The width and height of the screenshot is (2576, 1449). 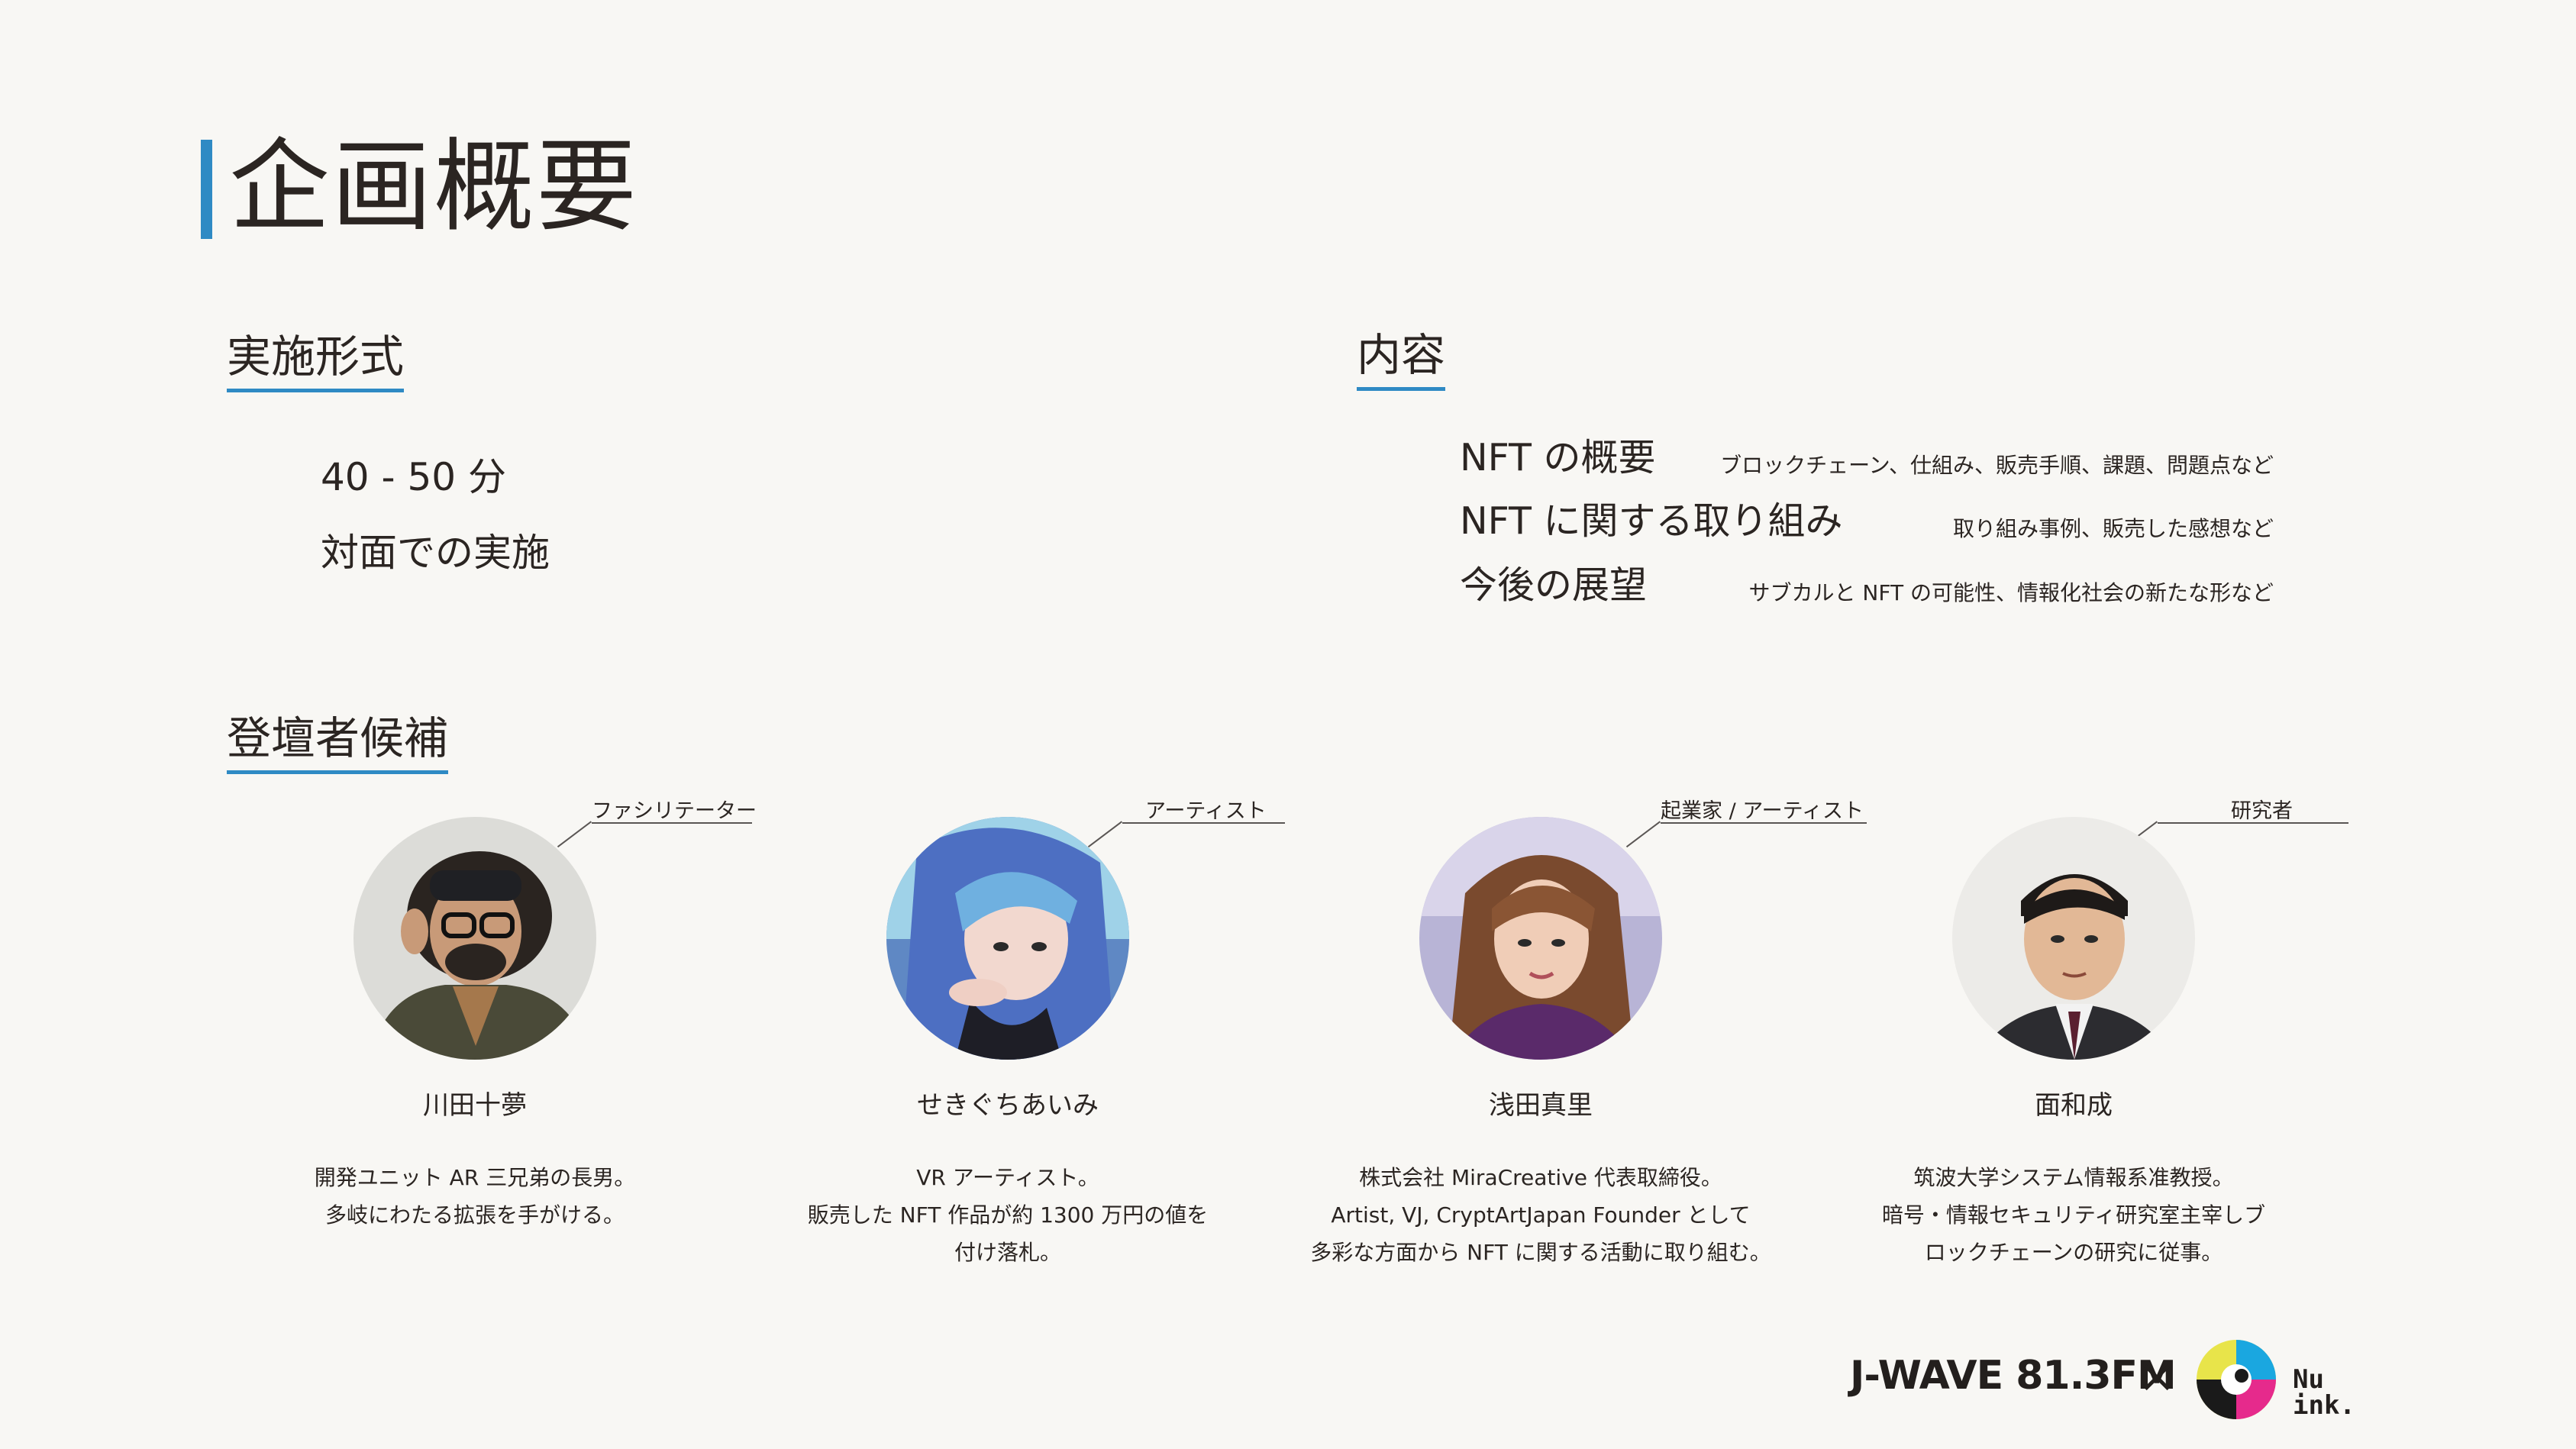 What do you see at coordinates (1554, 585) in the screenshot?
I see `content-item-title: 今後の展望` at bounding box center [1554, 585].